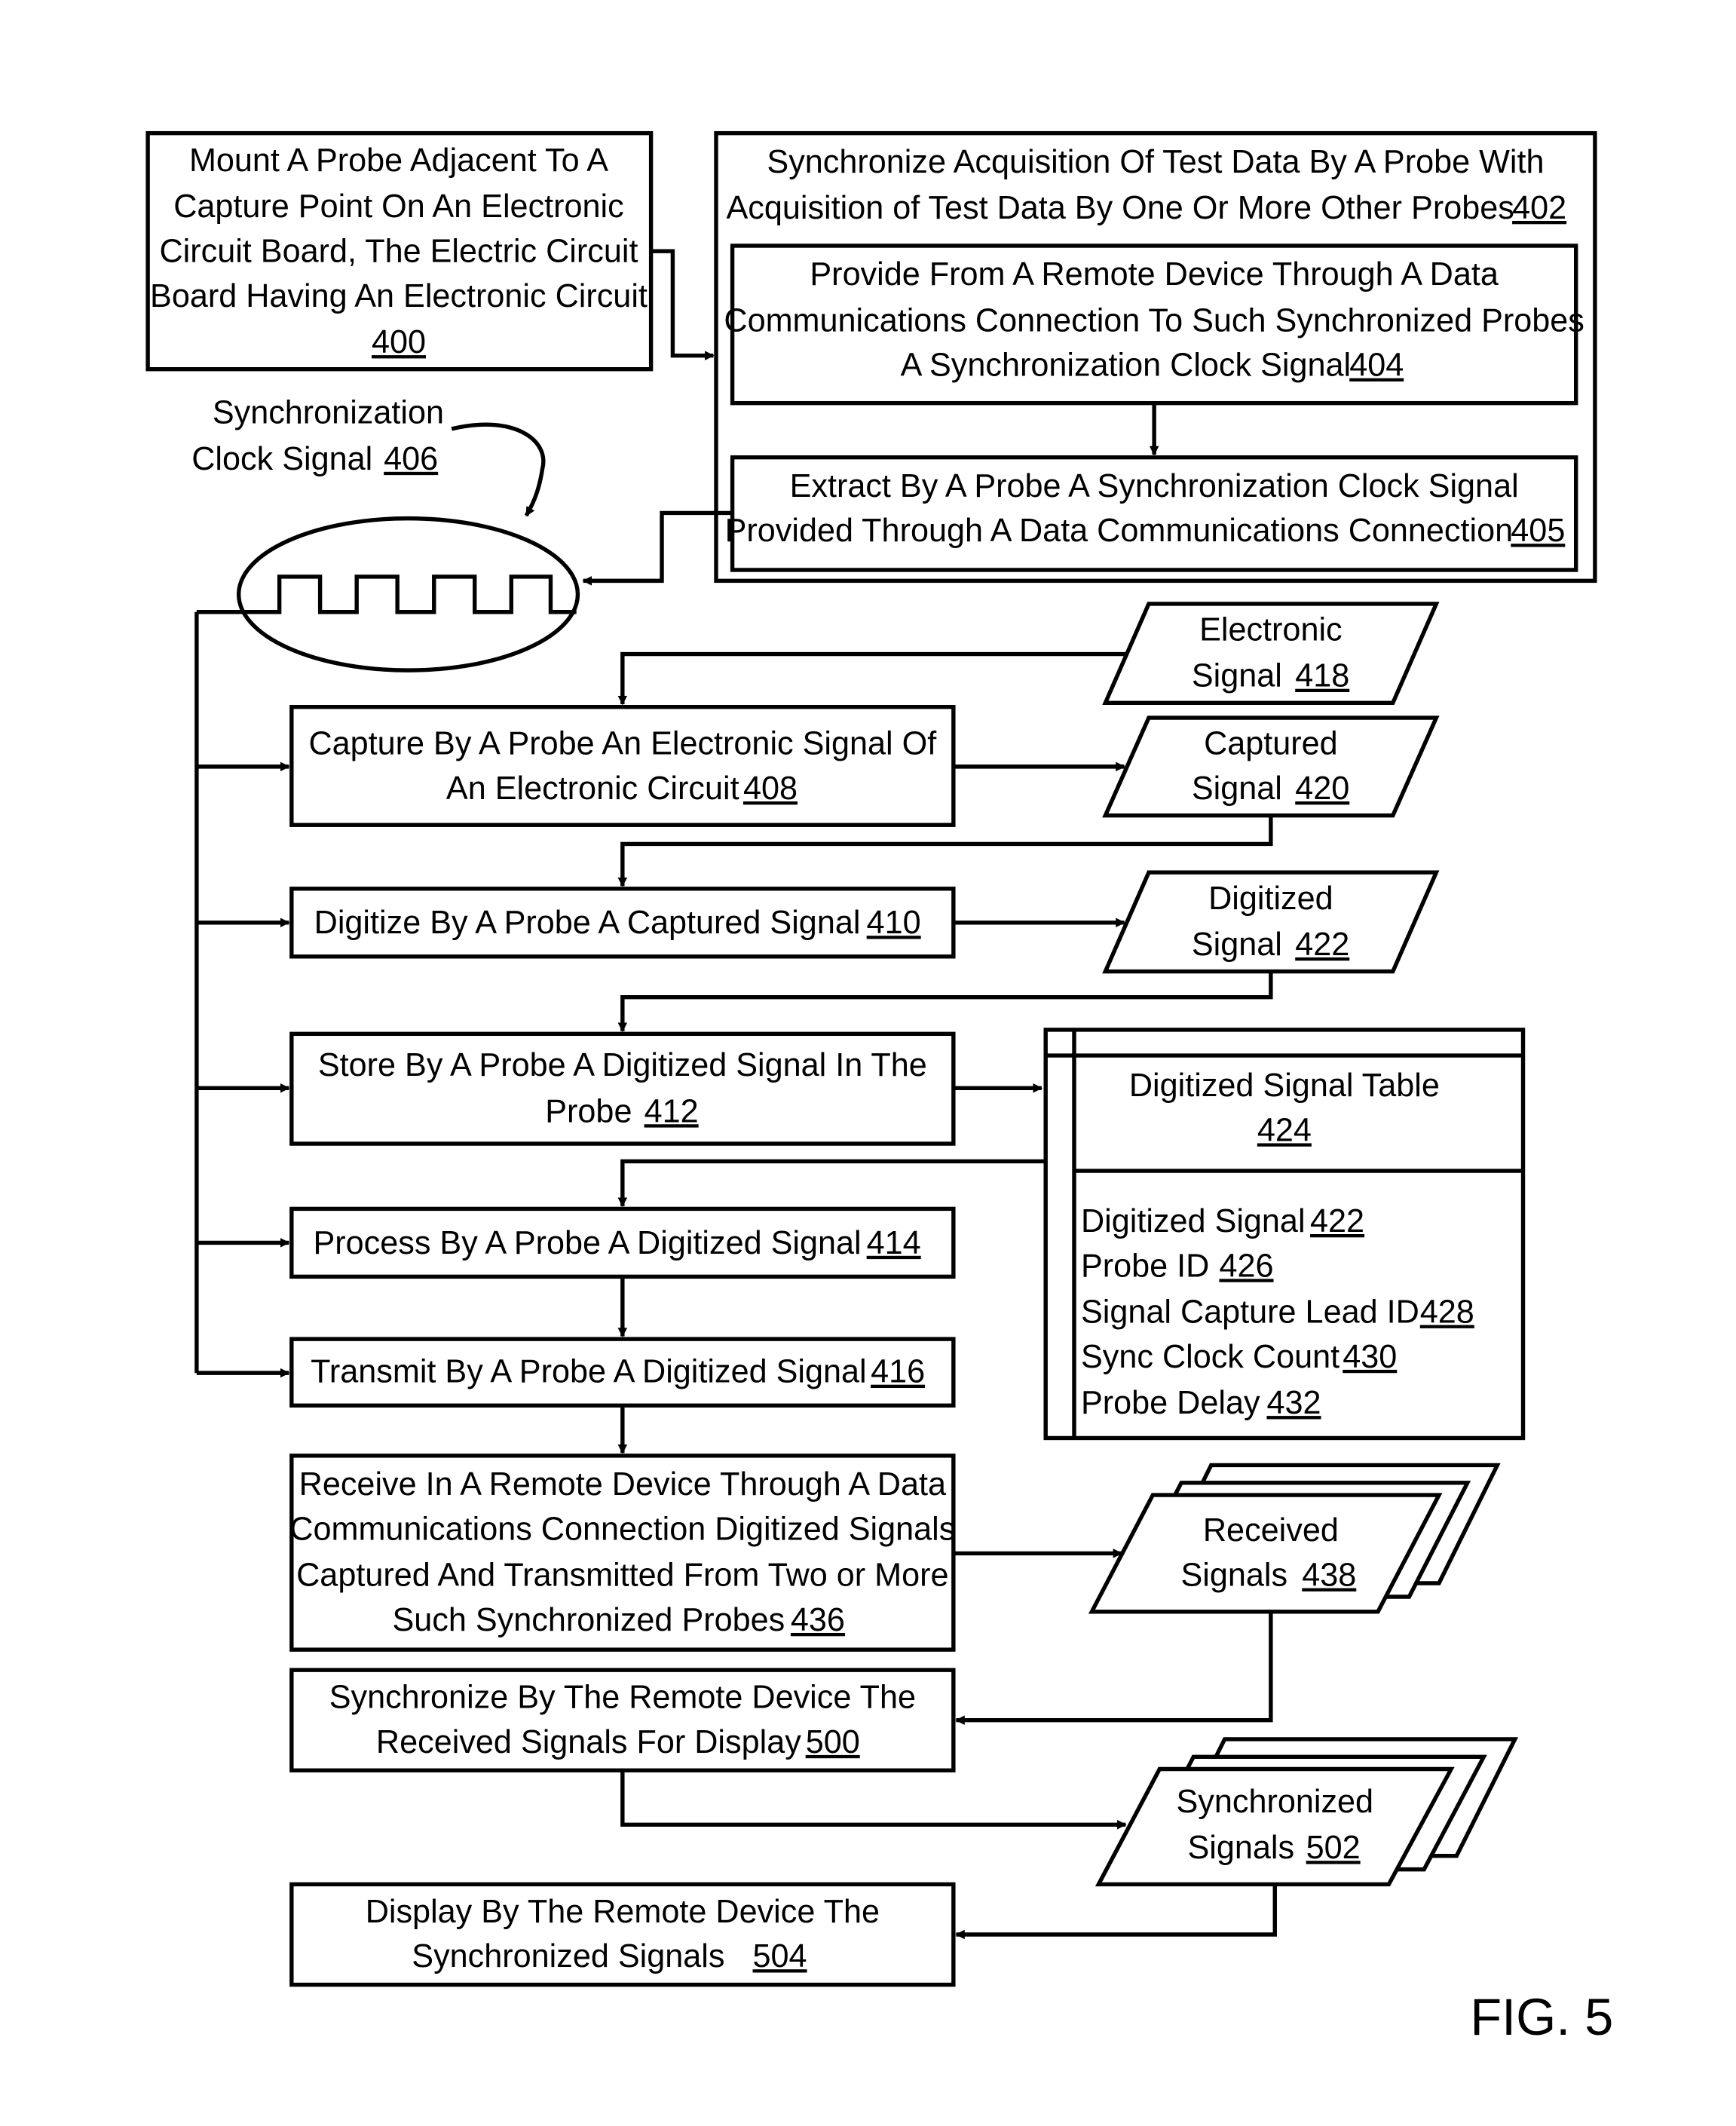 This screenshot has width=1736, height=2126. What do you see at coordinates (1170, 1403) in the screenshot?
I see `table-field-probe-delay: Probe Delay` at bounding box center [1170, 1403].